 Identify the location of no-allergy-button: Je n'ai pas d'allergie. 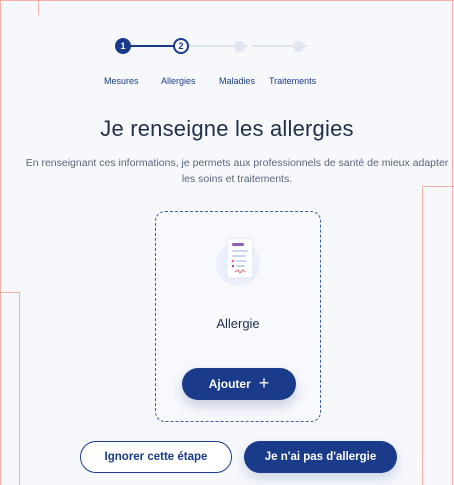
(320, 457).